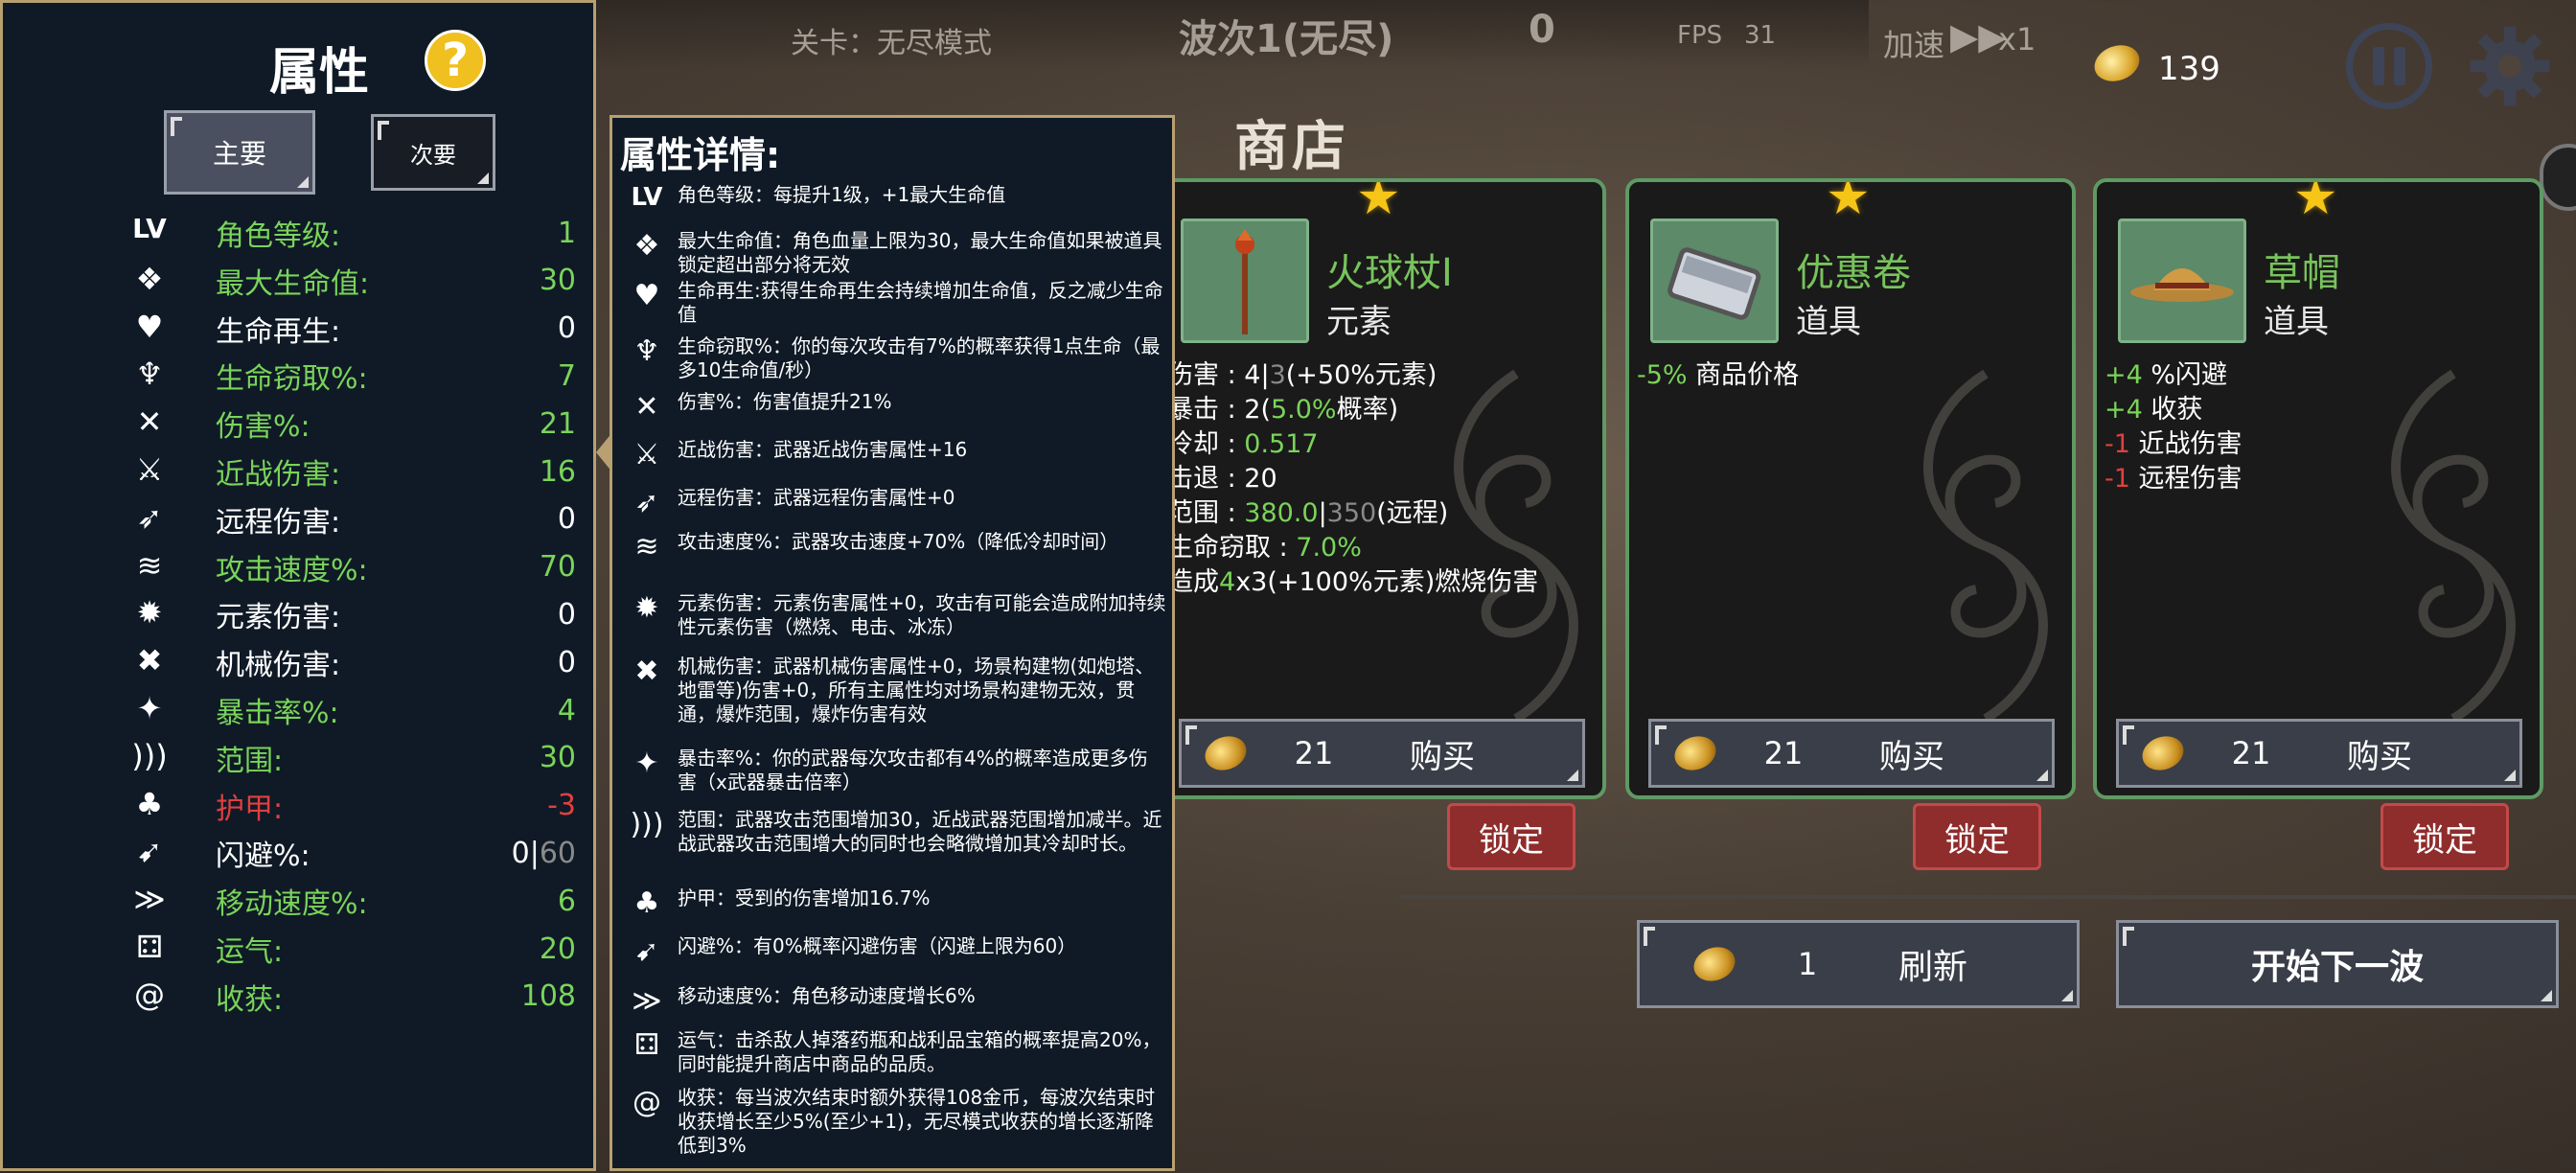 Image resolution: width=2576 pixels, height=1173 pixels. Describe the element at coordinates (2173, 479) in the screenshot. I see `item-stat-line: -1 远程伤害` at that location.